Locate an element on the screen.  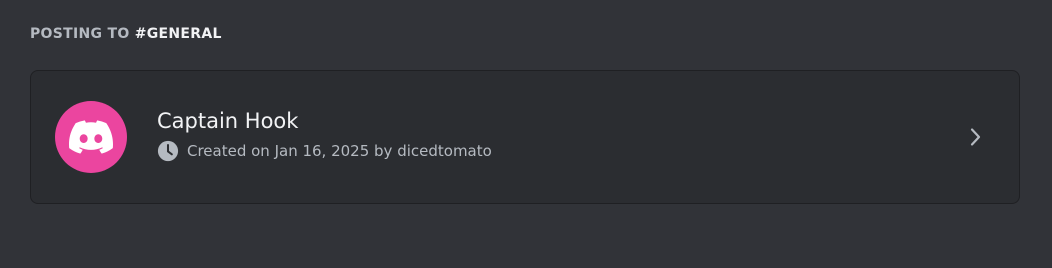
section-header: POSTING TO #GENERAL is located at coordinates (126, 34).